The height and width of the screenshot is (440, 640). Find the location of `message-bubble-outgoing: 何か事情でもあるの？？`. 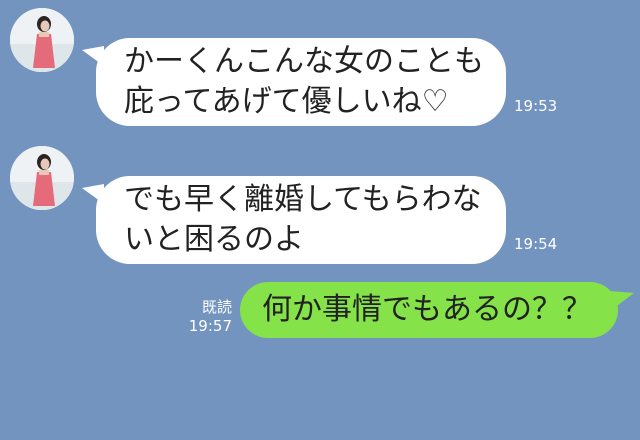

message-bubble-outgoing: 何か事情でもあるの？？ is located at coordinates (429, 310).